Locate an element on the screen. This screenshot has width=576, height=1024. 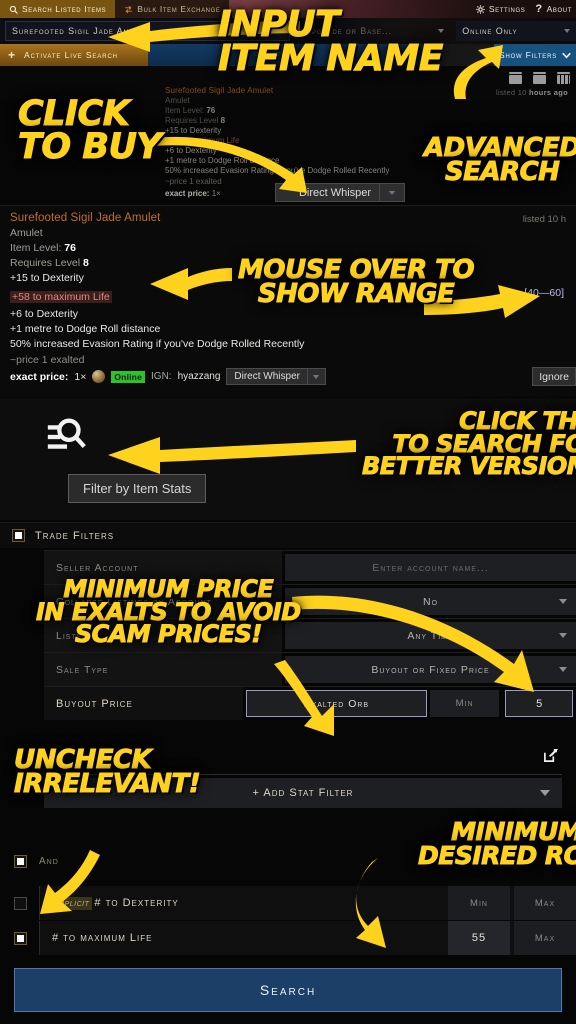
listing-mod-1: +58 to maximum Life is located at coordinates (61, 297).